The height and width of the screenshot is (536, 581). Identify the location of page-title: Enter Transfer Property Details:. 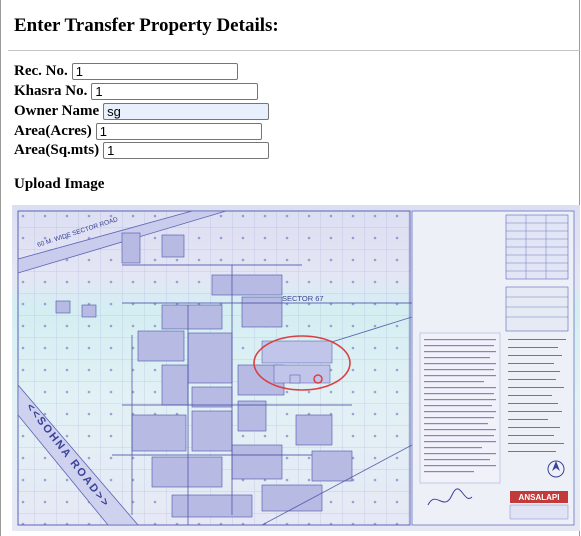
(146, 25).